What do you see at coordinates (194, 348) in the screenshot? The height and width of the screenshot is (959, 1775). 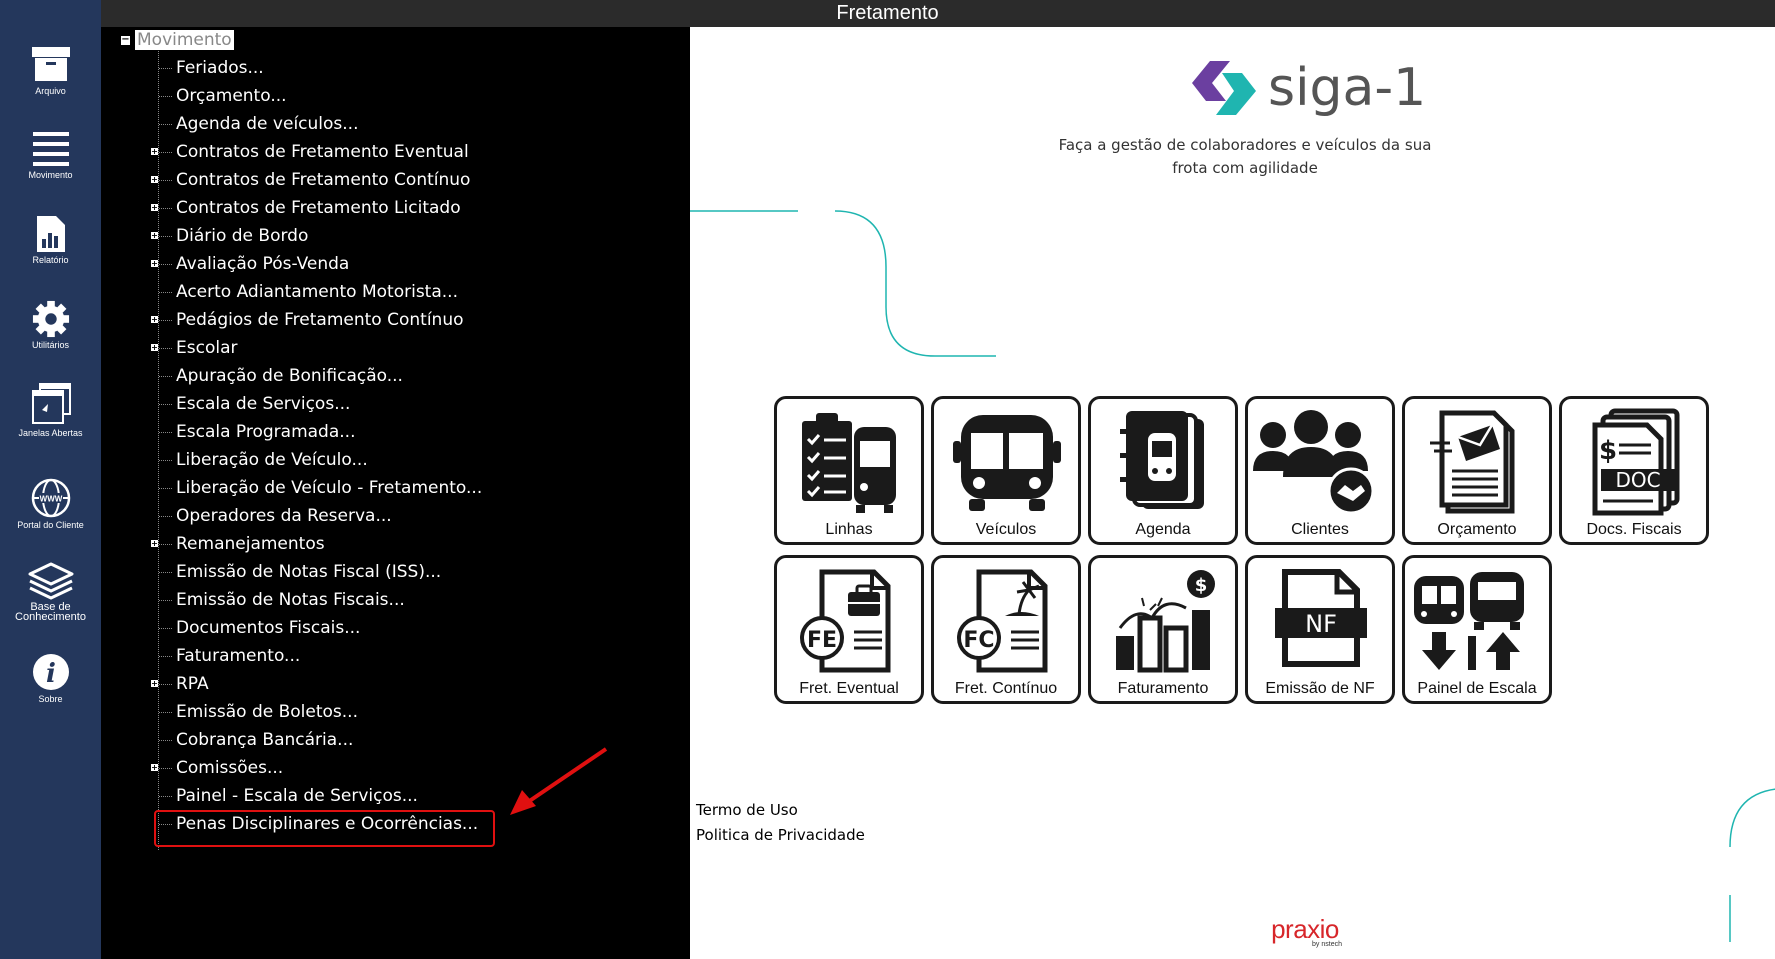 I see `tree-item: + Escolar` at bounding box center [194, 348].